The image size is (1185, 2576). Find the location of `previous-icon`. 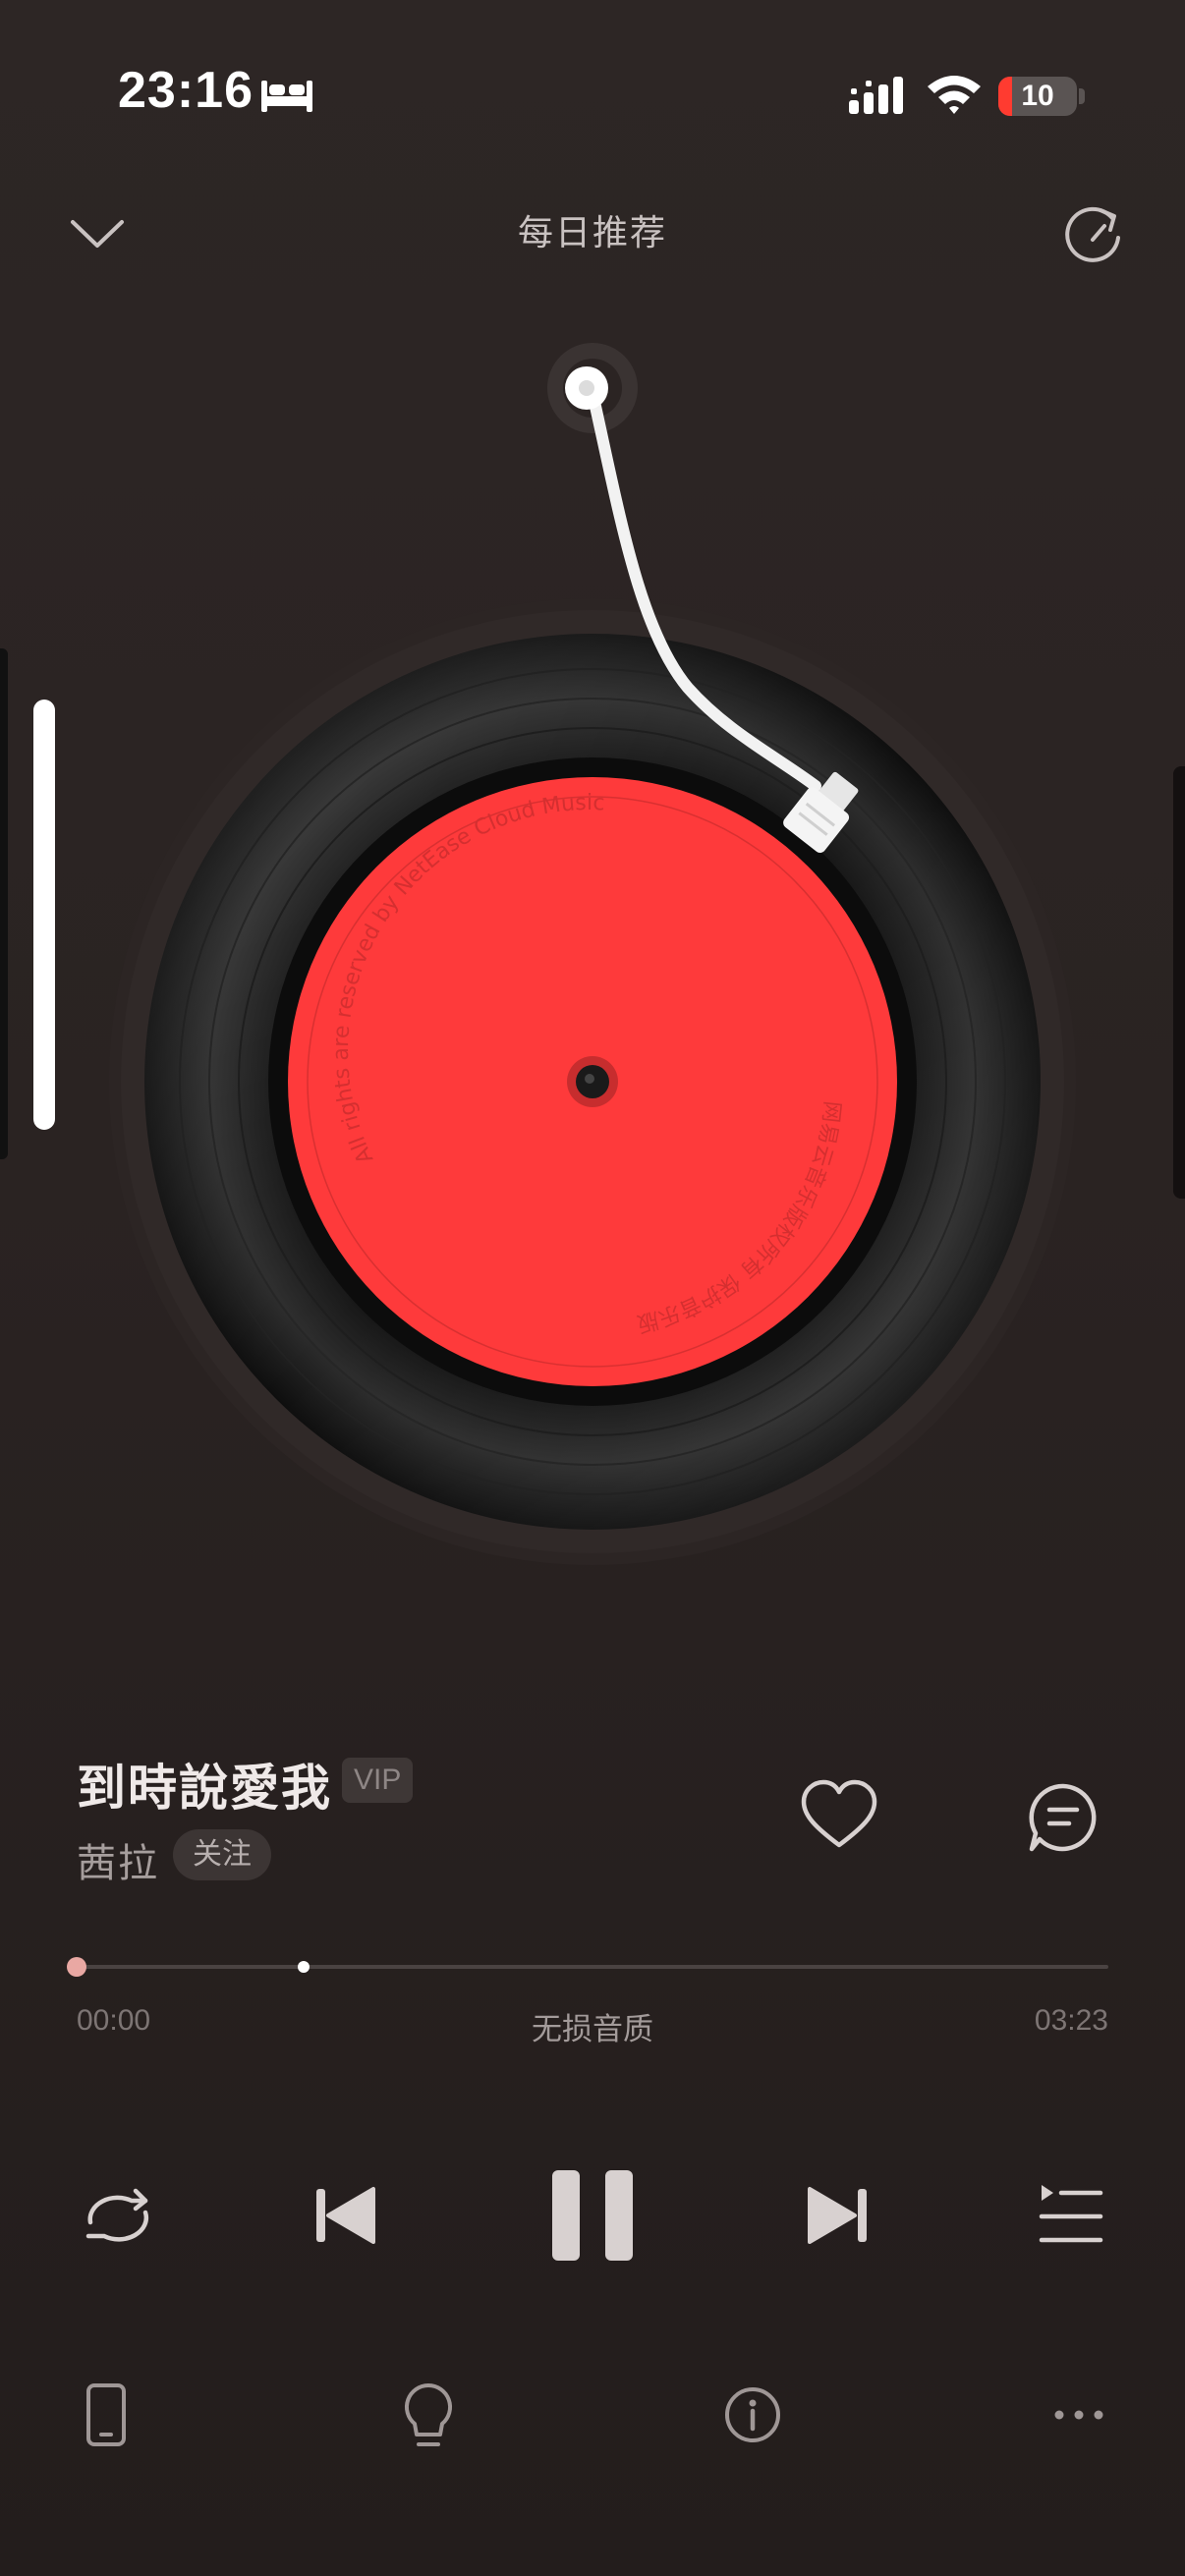

previous-icon is located at coordinates (345, 2215).